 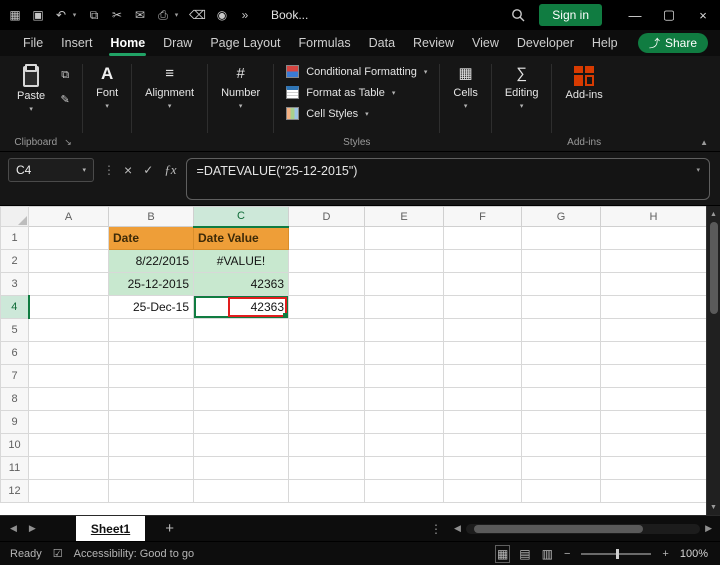 I want to click on clipboard-dialog-launcher-icon: ↘, so click(x=68, y=142).